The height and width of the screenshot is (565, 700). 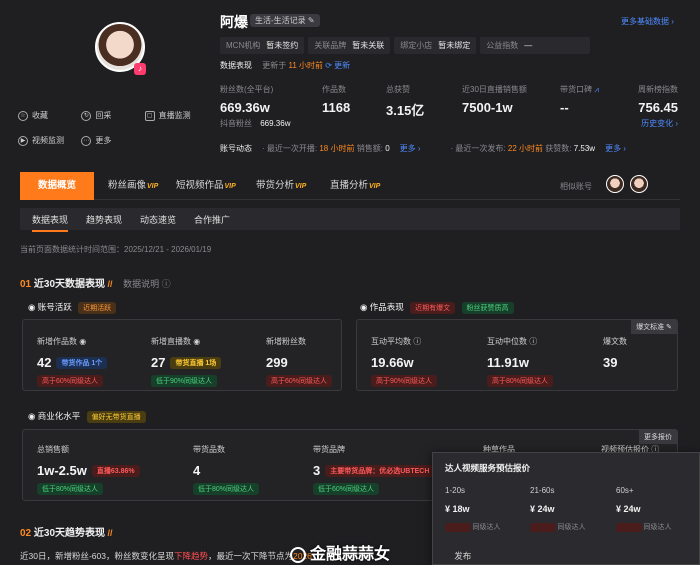 I want to click on stat-live-sales: 近30日直播销售额 7500-1w, so click(x=494, y=100).